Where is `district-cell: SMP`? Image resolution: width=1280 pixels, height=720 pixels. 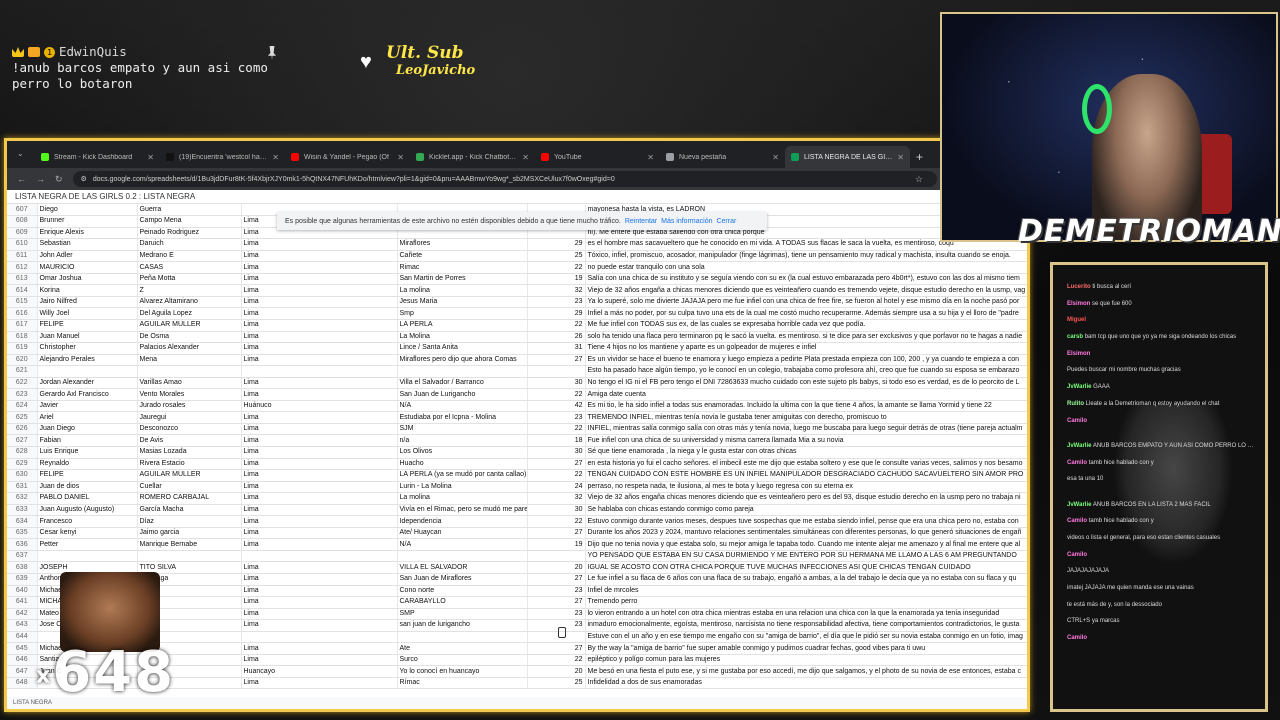
district-cell: SMP is located at coordinates (462, 614).